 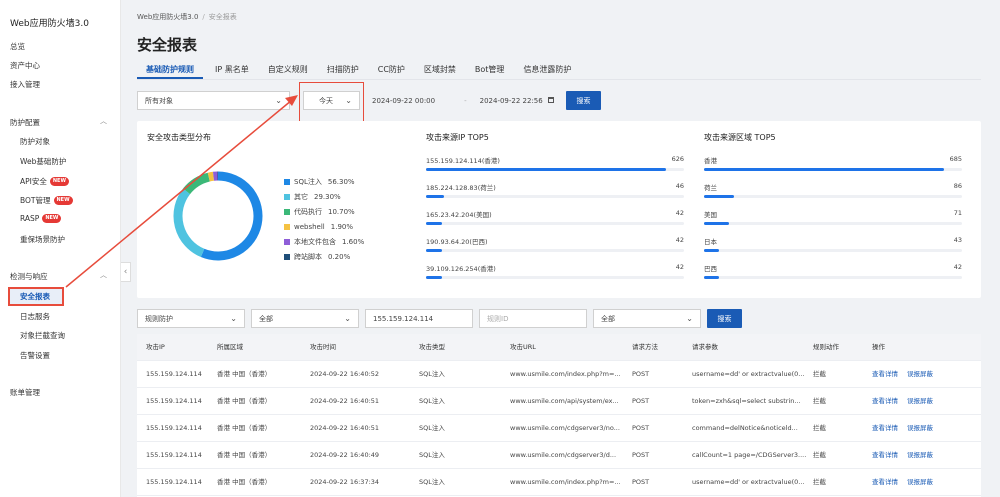 What do you see at coordinates (419, 318) in the screenshot?
I see `ip-input: 155.159.124.114` at bounding box center [419, 318].